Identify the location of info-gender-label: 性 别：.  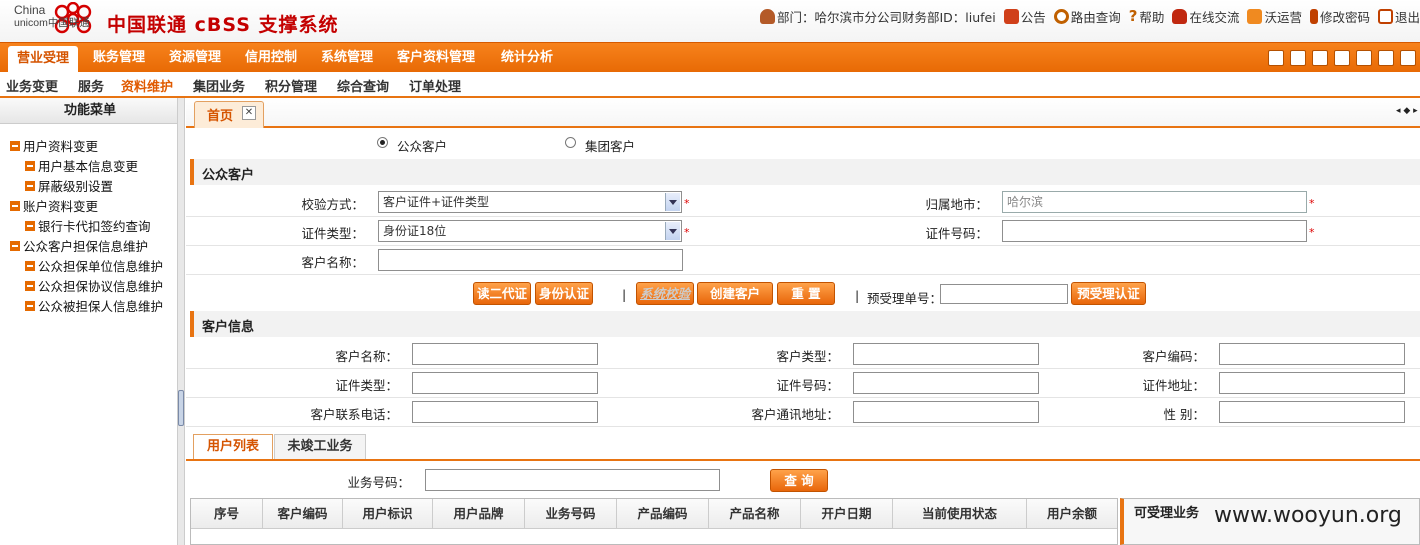
(1184, 414).